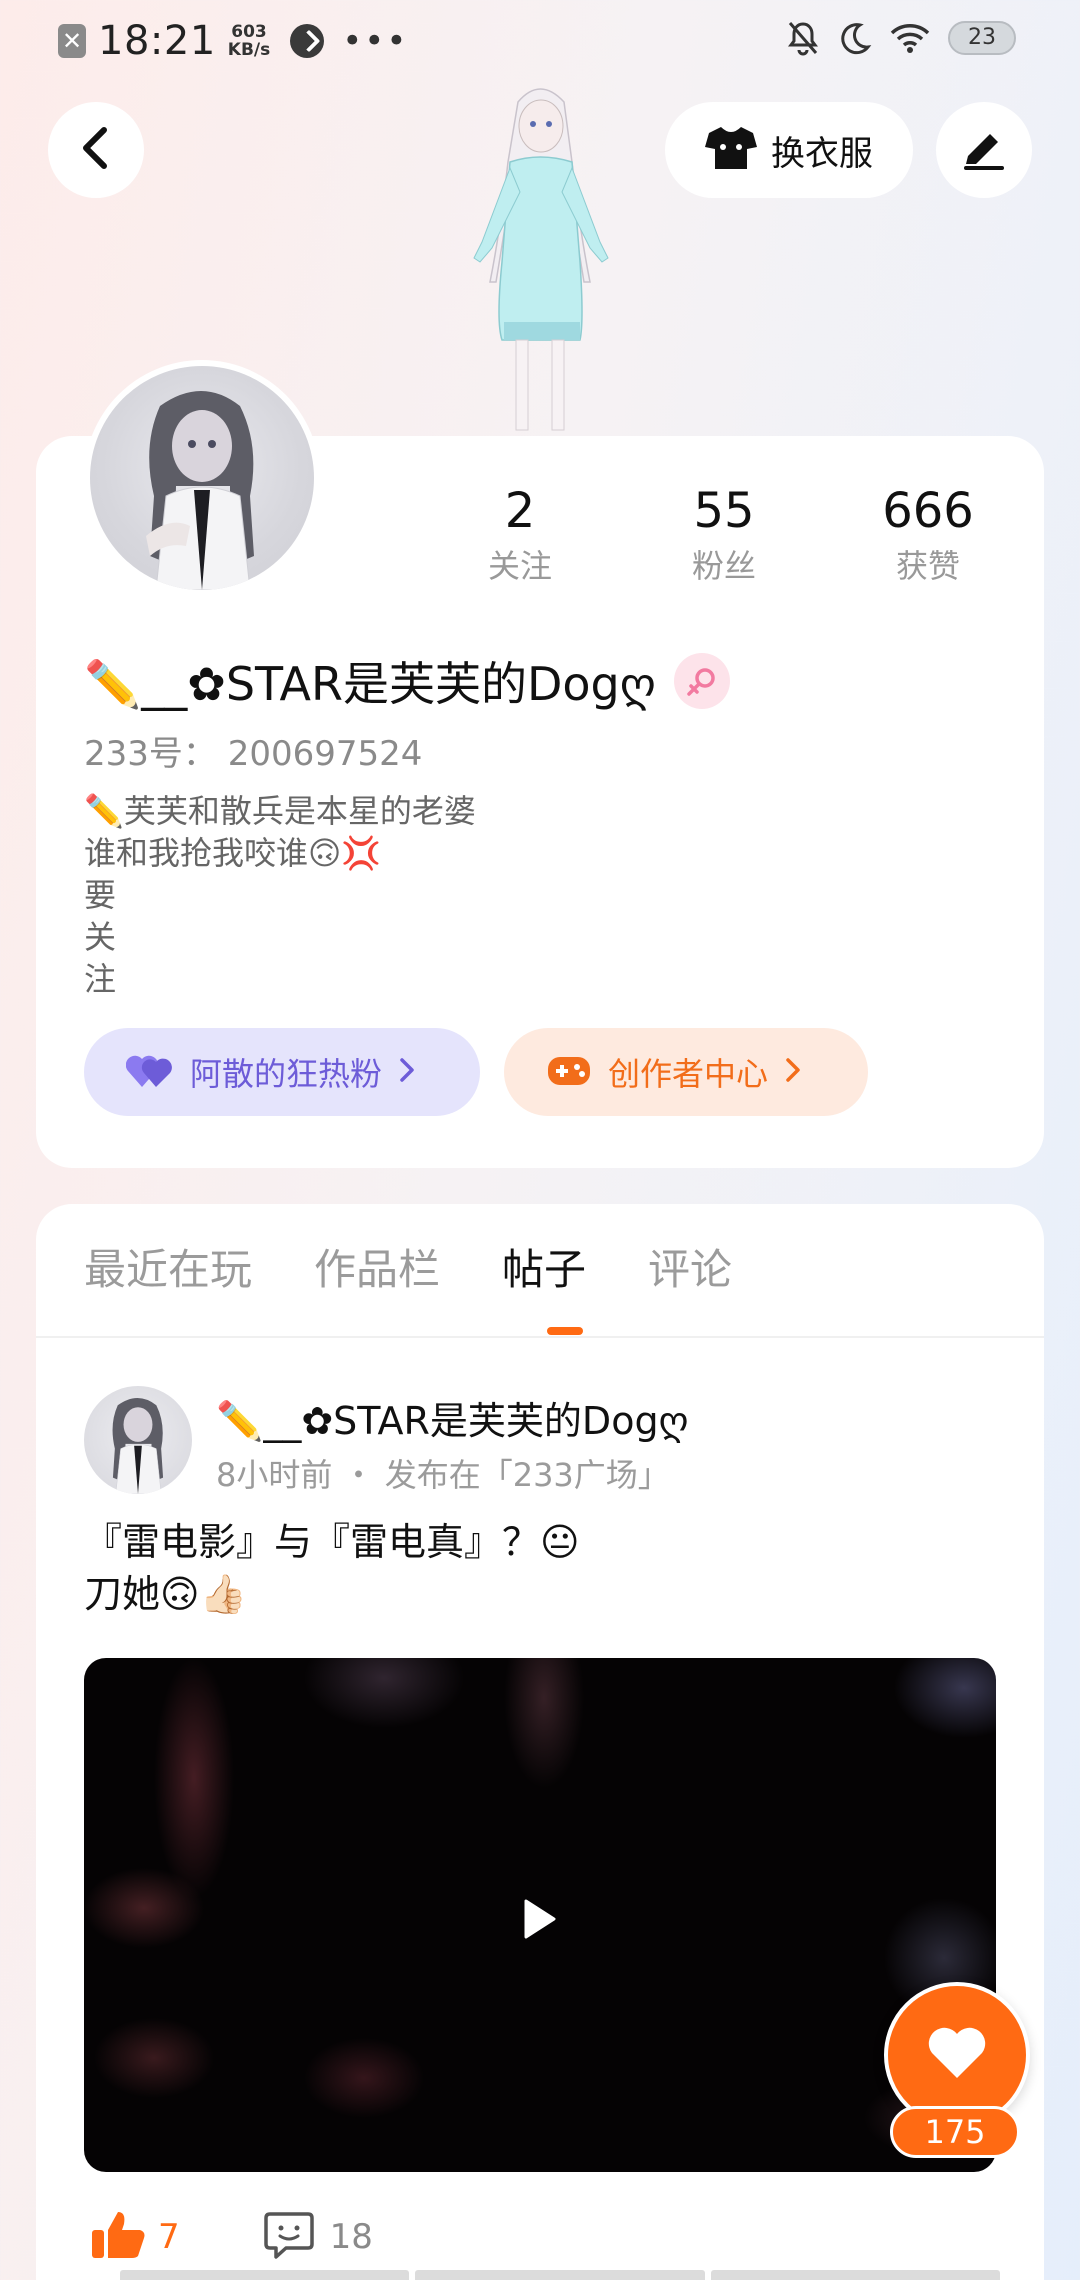 The height and width of the screenshot is (2280, 1080). I want to click on profile-username: ✏️__✿STAR是芙芙的Dogღ, so click(407, 681).